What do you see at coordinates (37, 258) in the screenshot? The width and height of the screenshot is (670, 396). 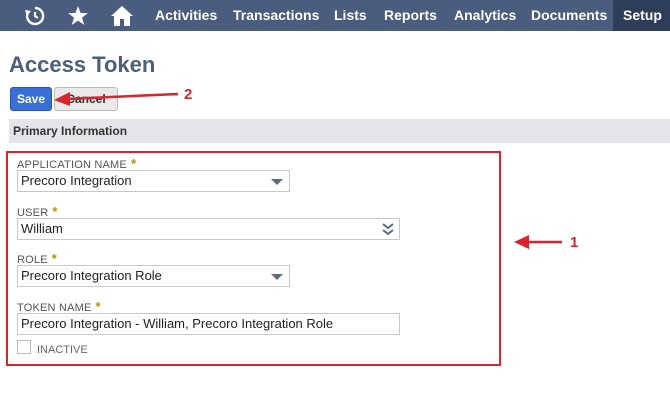 I see `role-label: ROLE *` at bounding box center [37, 258].